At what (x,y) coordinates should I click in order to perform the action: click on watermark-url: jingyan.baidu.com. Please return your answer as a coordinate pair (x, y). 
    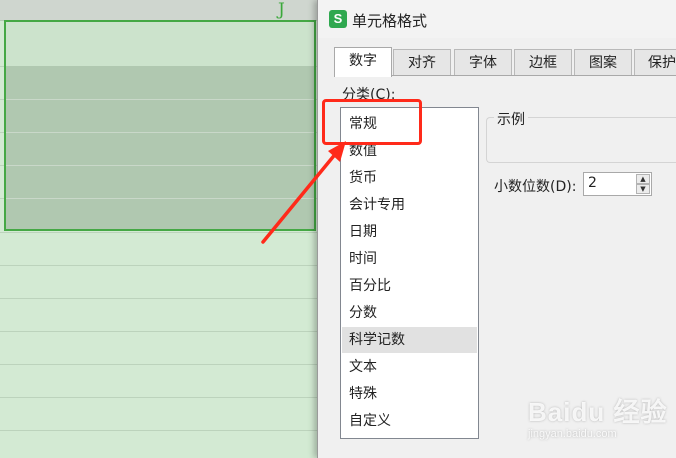
    Looking at the image, I should click on (572, 434).